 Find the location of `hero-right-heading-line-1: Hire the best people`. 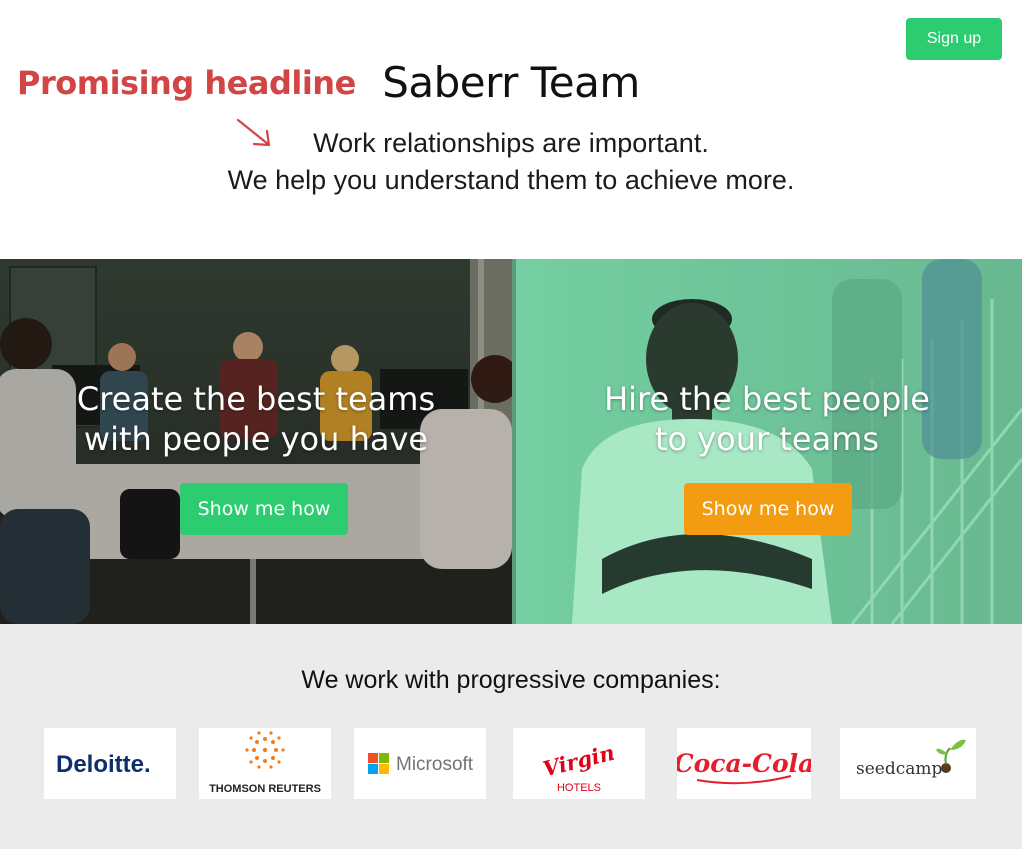

hero-right-heading-line-1: Hire the best people is located at coordinates (767, 399).